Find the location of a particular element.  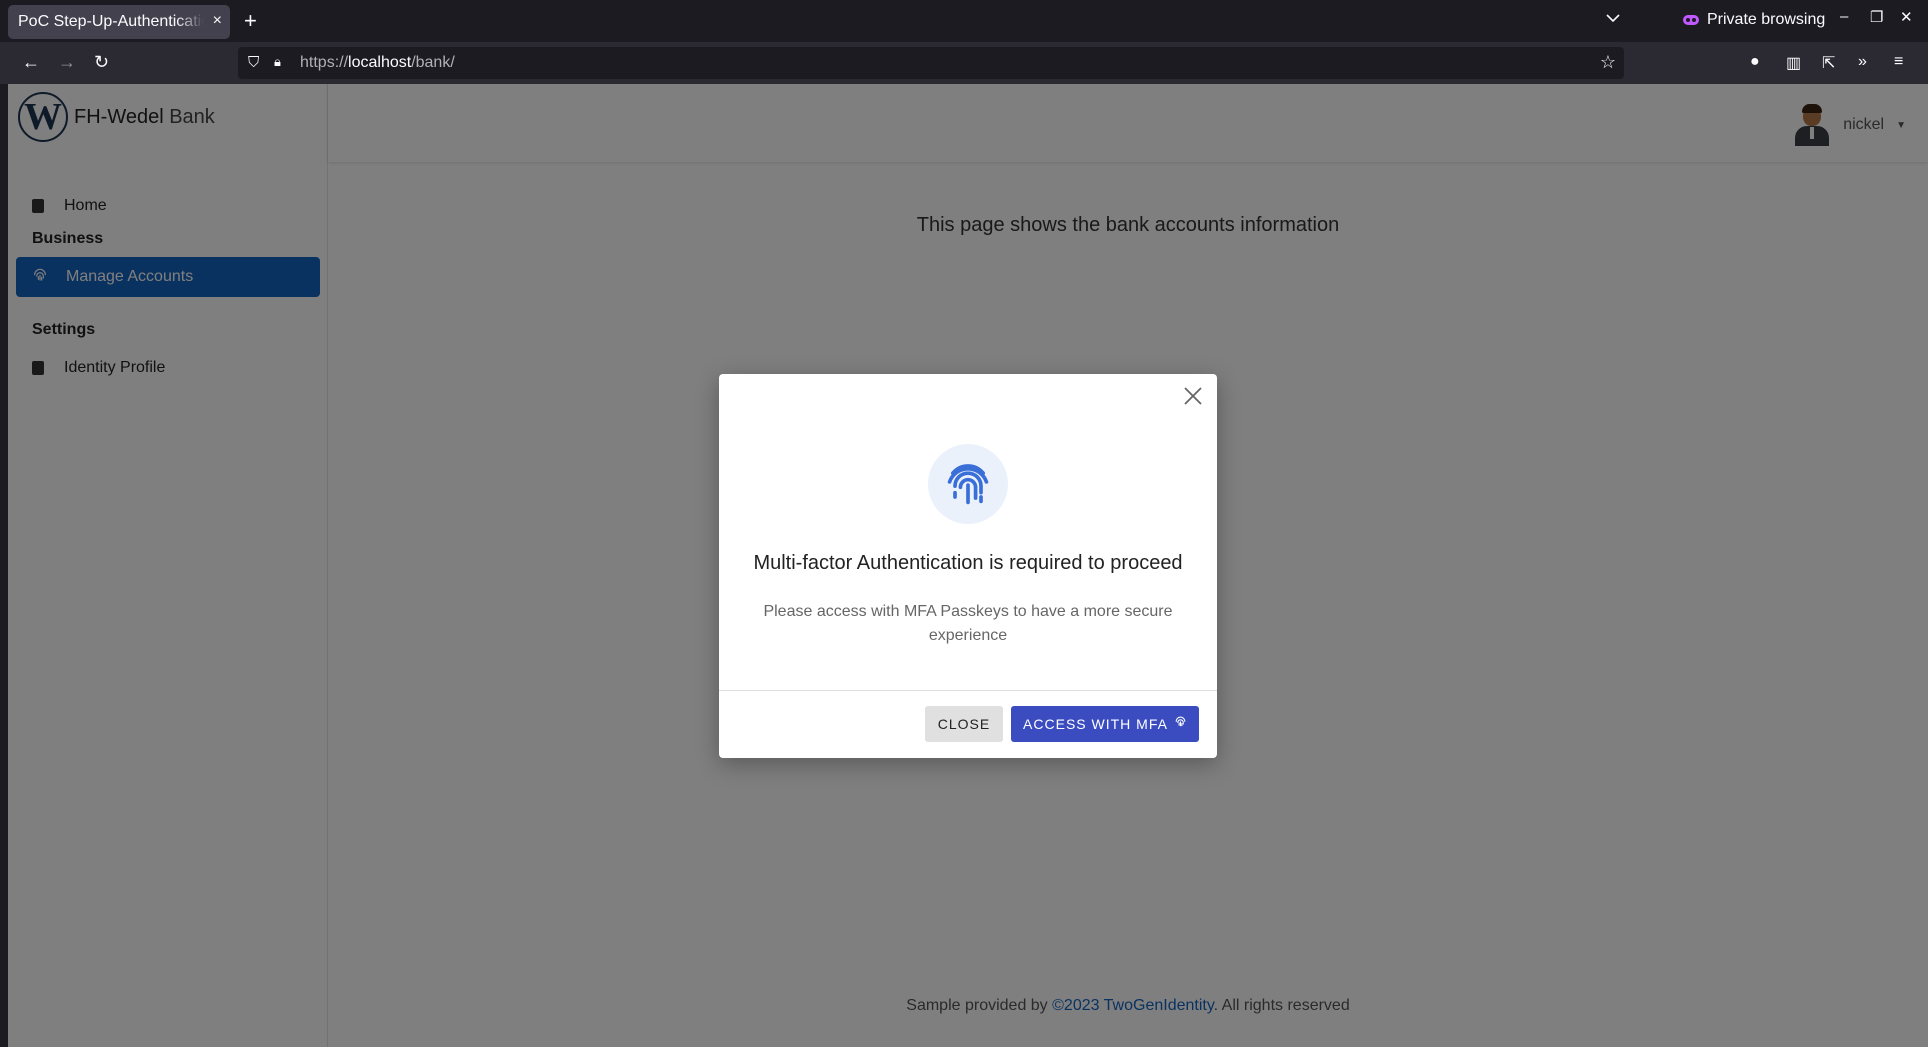

lock-icon: 🔒︎ is located at coordinates (277, 62).